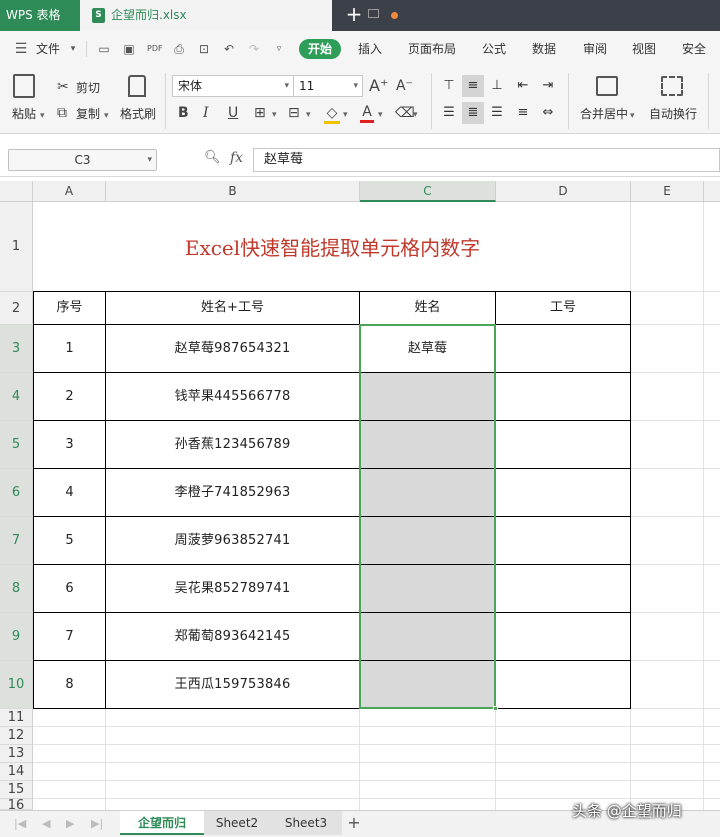 This screenshot has height=837, width=720. Describe the element at coordinates (548, 113) in the screenshot. I see `distribute-icon: ⇔` at that location.